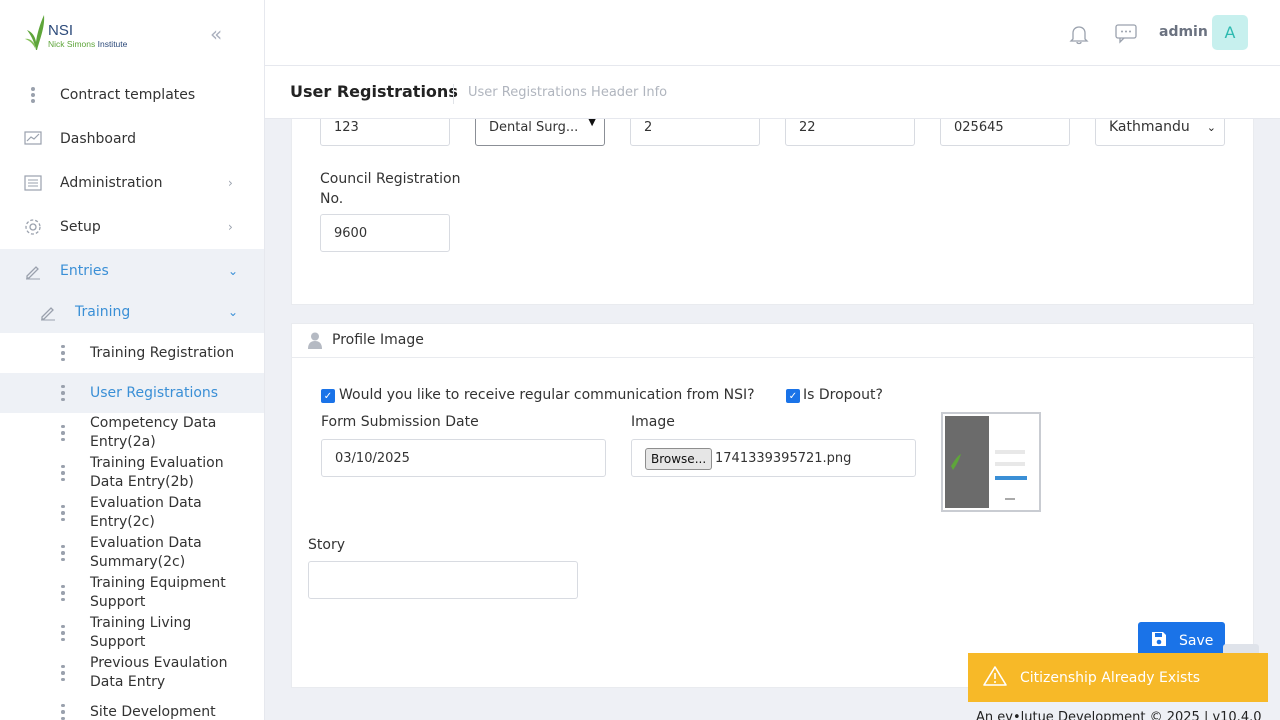 This screenshot has height=720, width=1280. What do you see at coordinates (84, 271) in the screenshot?
I see `sidebar-item-label: Entries` at bounding box center [84, 271].